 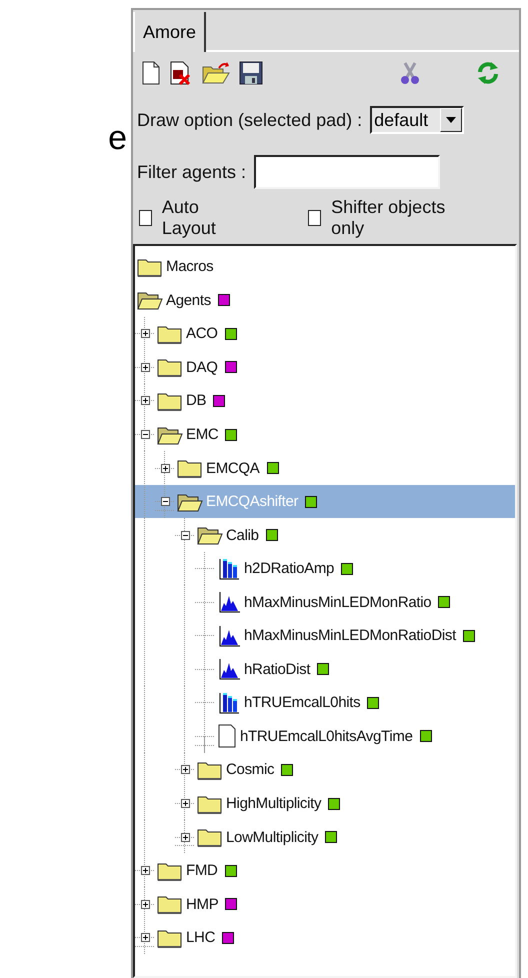 I want to click on tree-item: Calib, so click(x=325, y=535).